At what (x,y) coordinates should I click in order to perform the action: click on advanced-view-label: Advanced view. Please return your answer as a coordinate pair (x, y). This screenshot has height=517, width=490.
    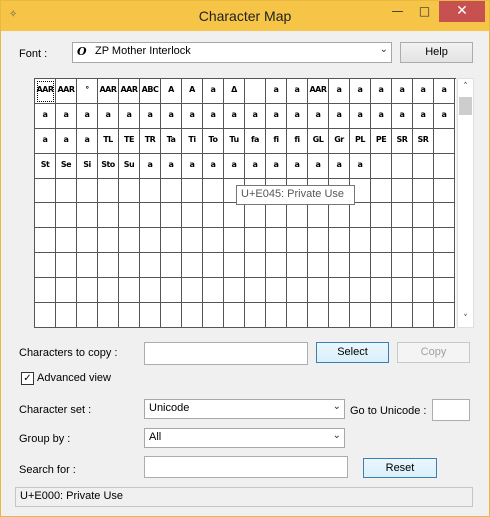
    Looking at the image, I should click on (74, 378).